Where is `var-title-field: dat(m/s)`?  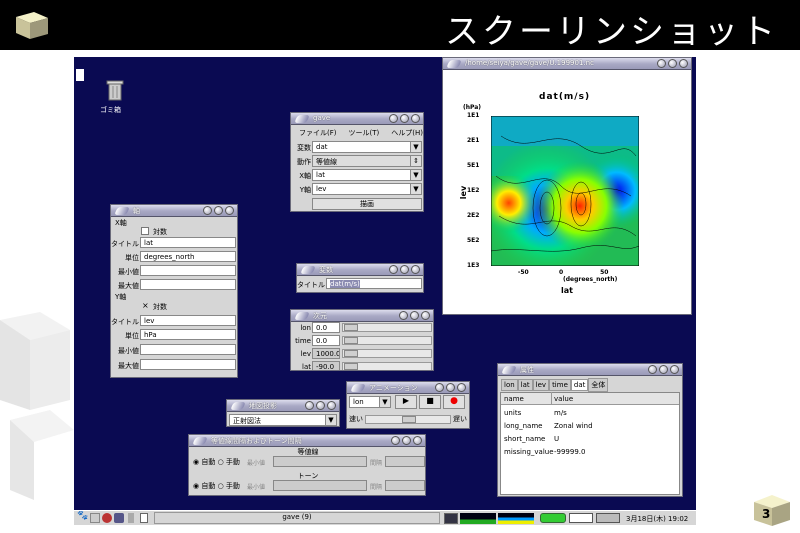
var-title-field: dat(m/s) is located at coordinates (374, 283).